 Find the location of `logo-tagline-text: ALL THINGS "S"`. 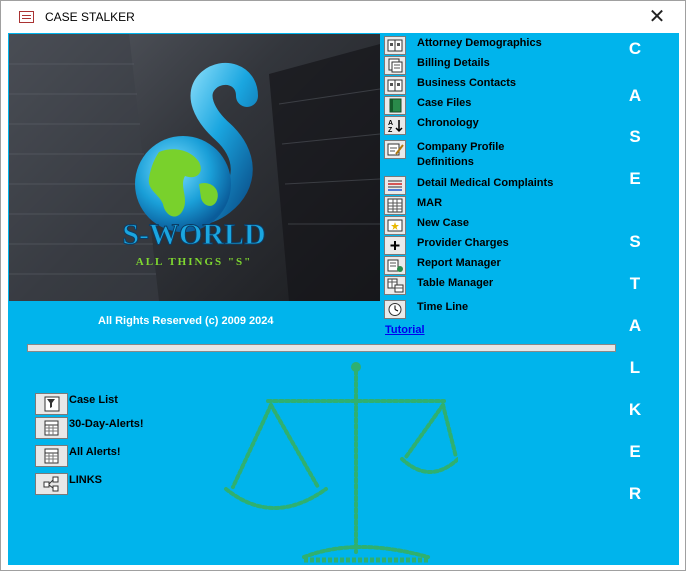

logo-tagline-text: ALL THINGS "S" is located at coordinates (194, 262).